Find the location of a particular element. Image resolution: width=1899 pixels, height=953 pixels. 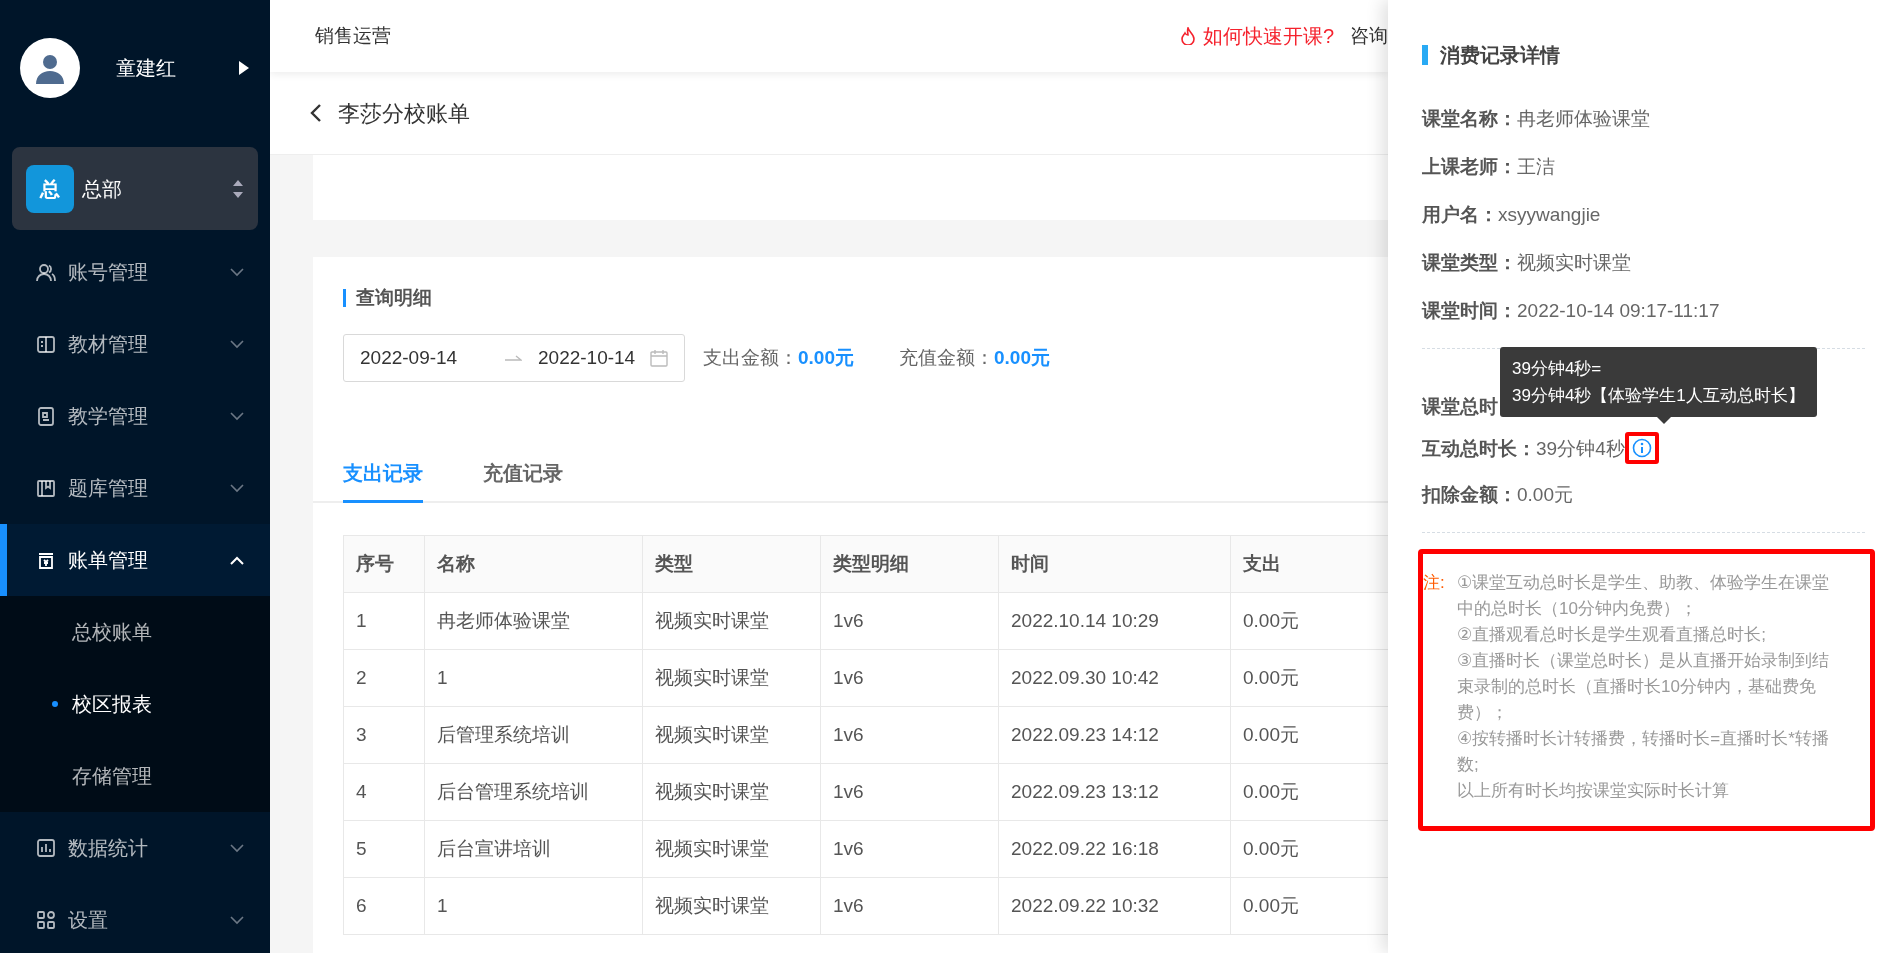

page-heading: 李莎分校账单 is located at coordinates (404, 113).